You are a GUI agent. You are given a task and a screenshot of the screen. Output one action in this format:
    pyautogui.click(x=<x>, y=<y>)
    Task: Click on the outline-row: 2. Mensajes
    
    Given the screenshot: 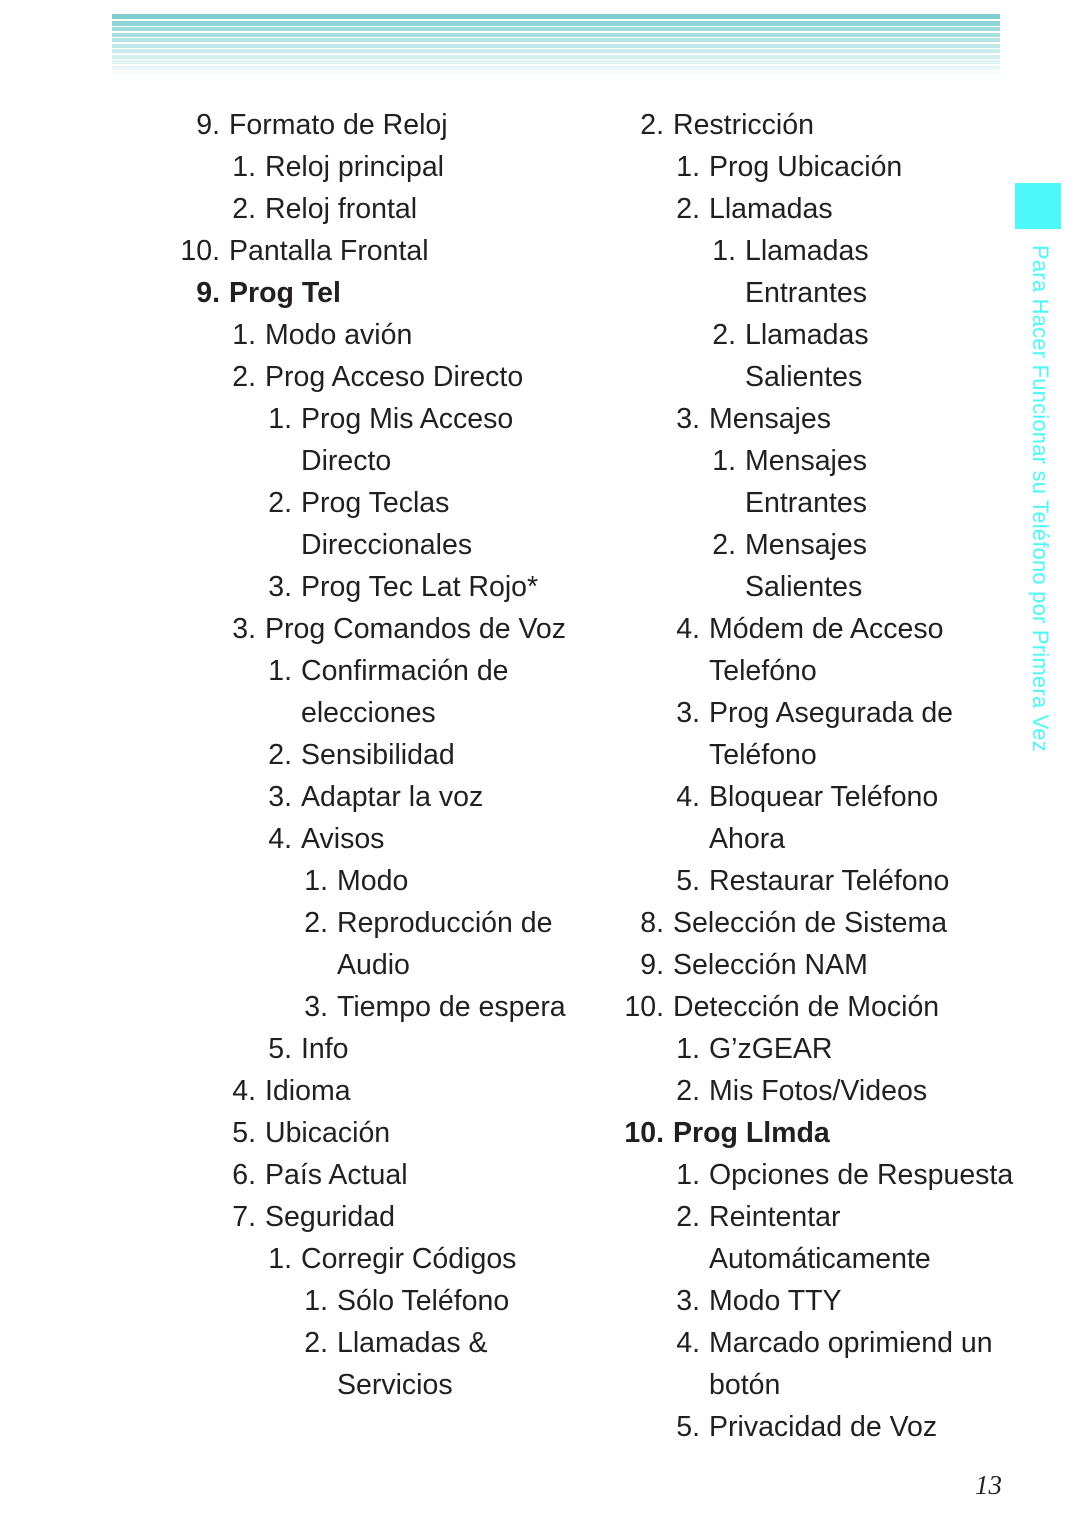 What is the action you would take?
    pyautogui.click(x=788, y=545)
    